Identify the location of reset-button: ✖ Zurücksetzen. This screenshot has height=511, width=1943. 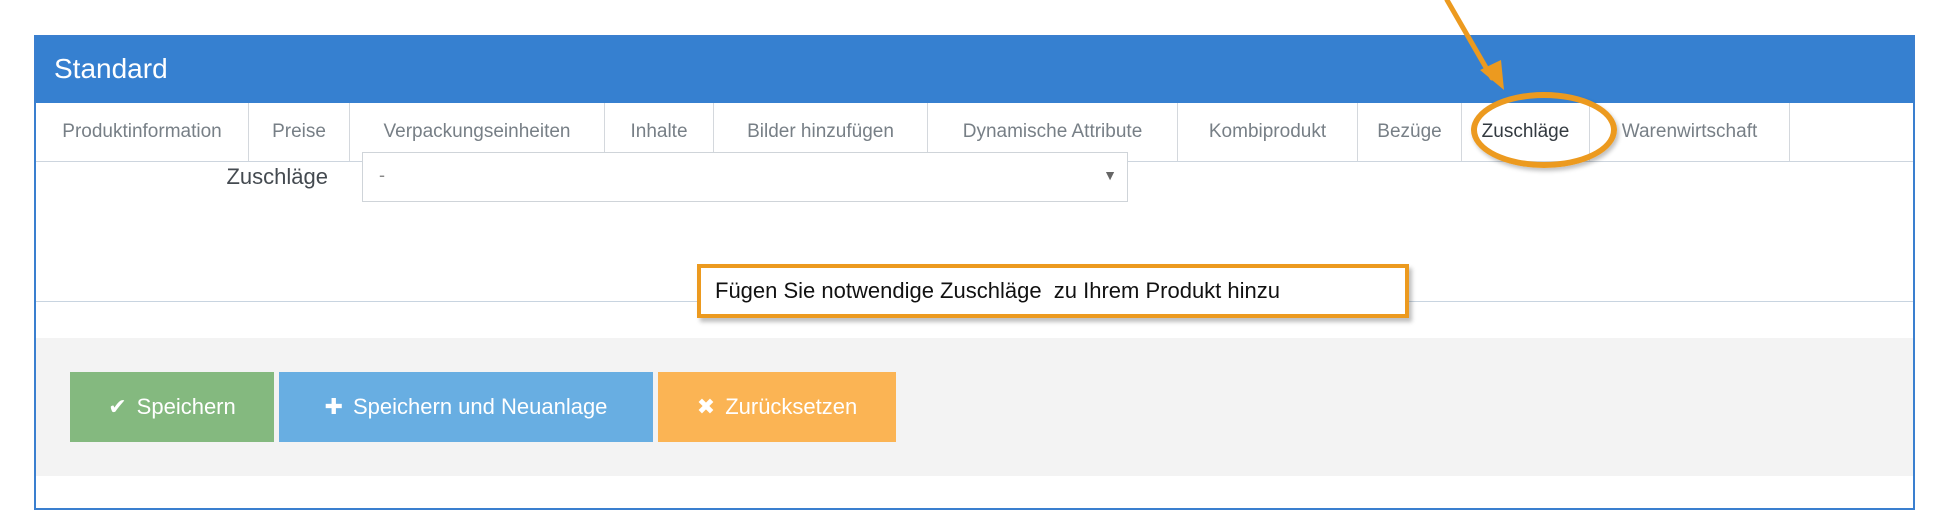
(777, 407).